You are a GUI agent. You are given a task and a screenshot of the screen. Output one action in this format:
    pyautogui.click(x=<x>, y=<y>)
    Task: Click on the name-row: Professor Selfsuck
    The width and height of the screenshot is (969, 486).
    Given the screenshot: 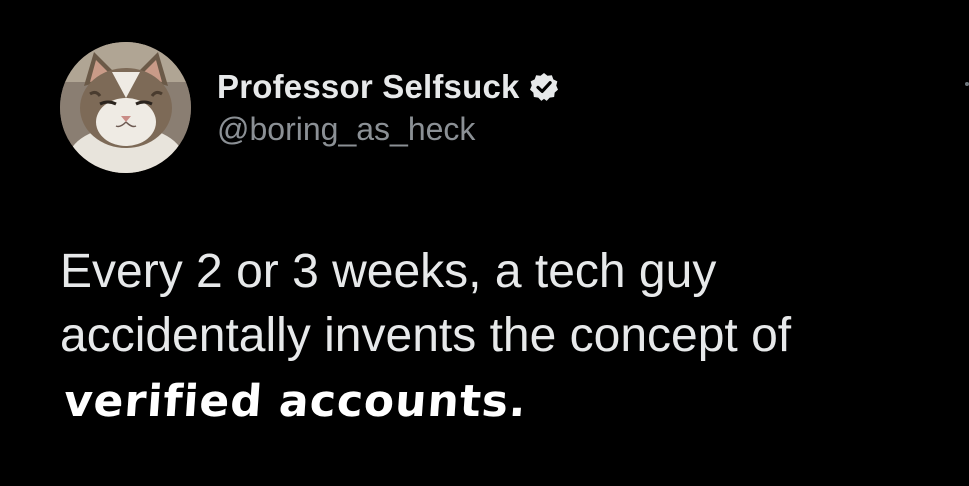 What is the action you would take?
    pyautogui.click(x=388, y=87)
    